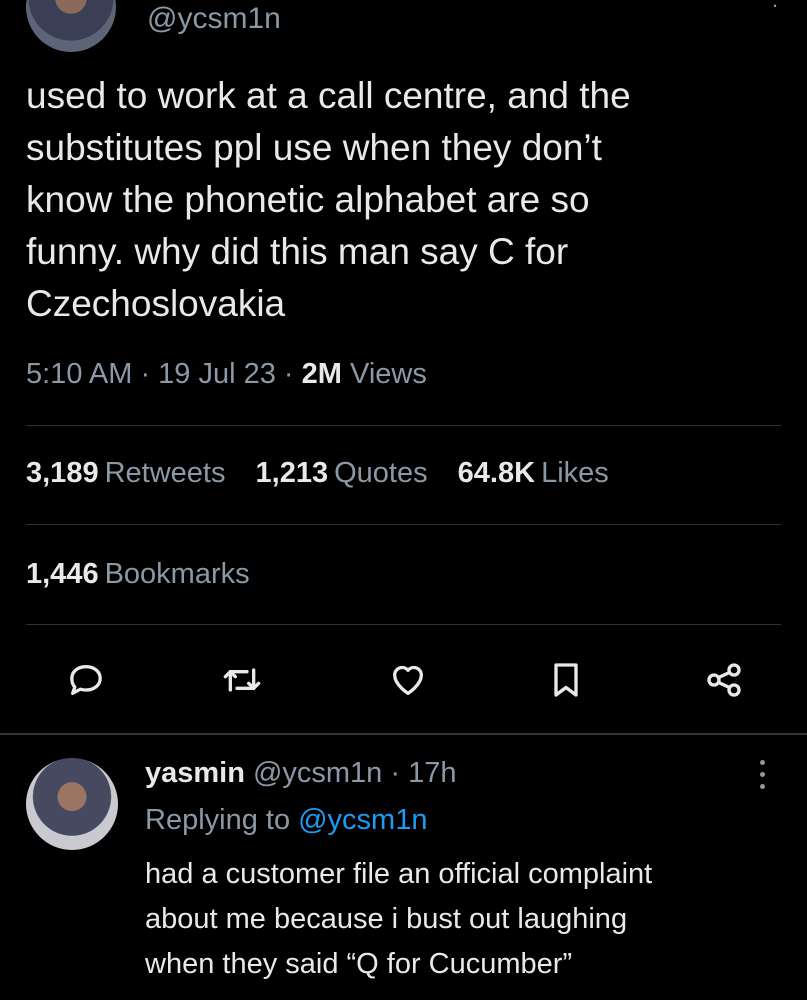 The width and height of the screenshot is (807, 1000). What do you see at coordinates (403, 734) in the screenshot?
I see `section-divider` at bounding box center [403, 734].